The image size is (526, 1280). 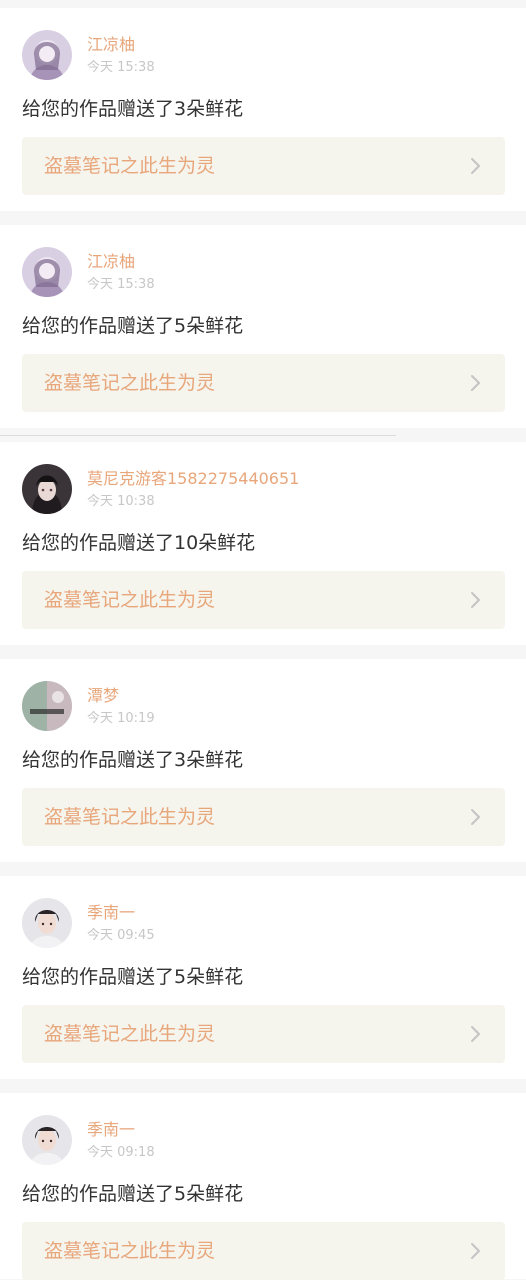 What do you see at coordinates (121, 501) in the screenshot?
I see `timestamp: 今天 10:38` at bounding box center [121, 501].